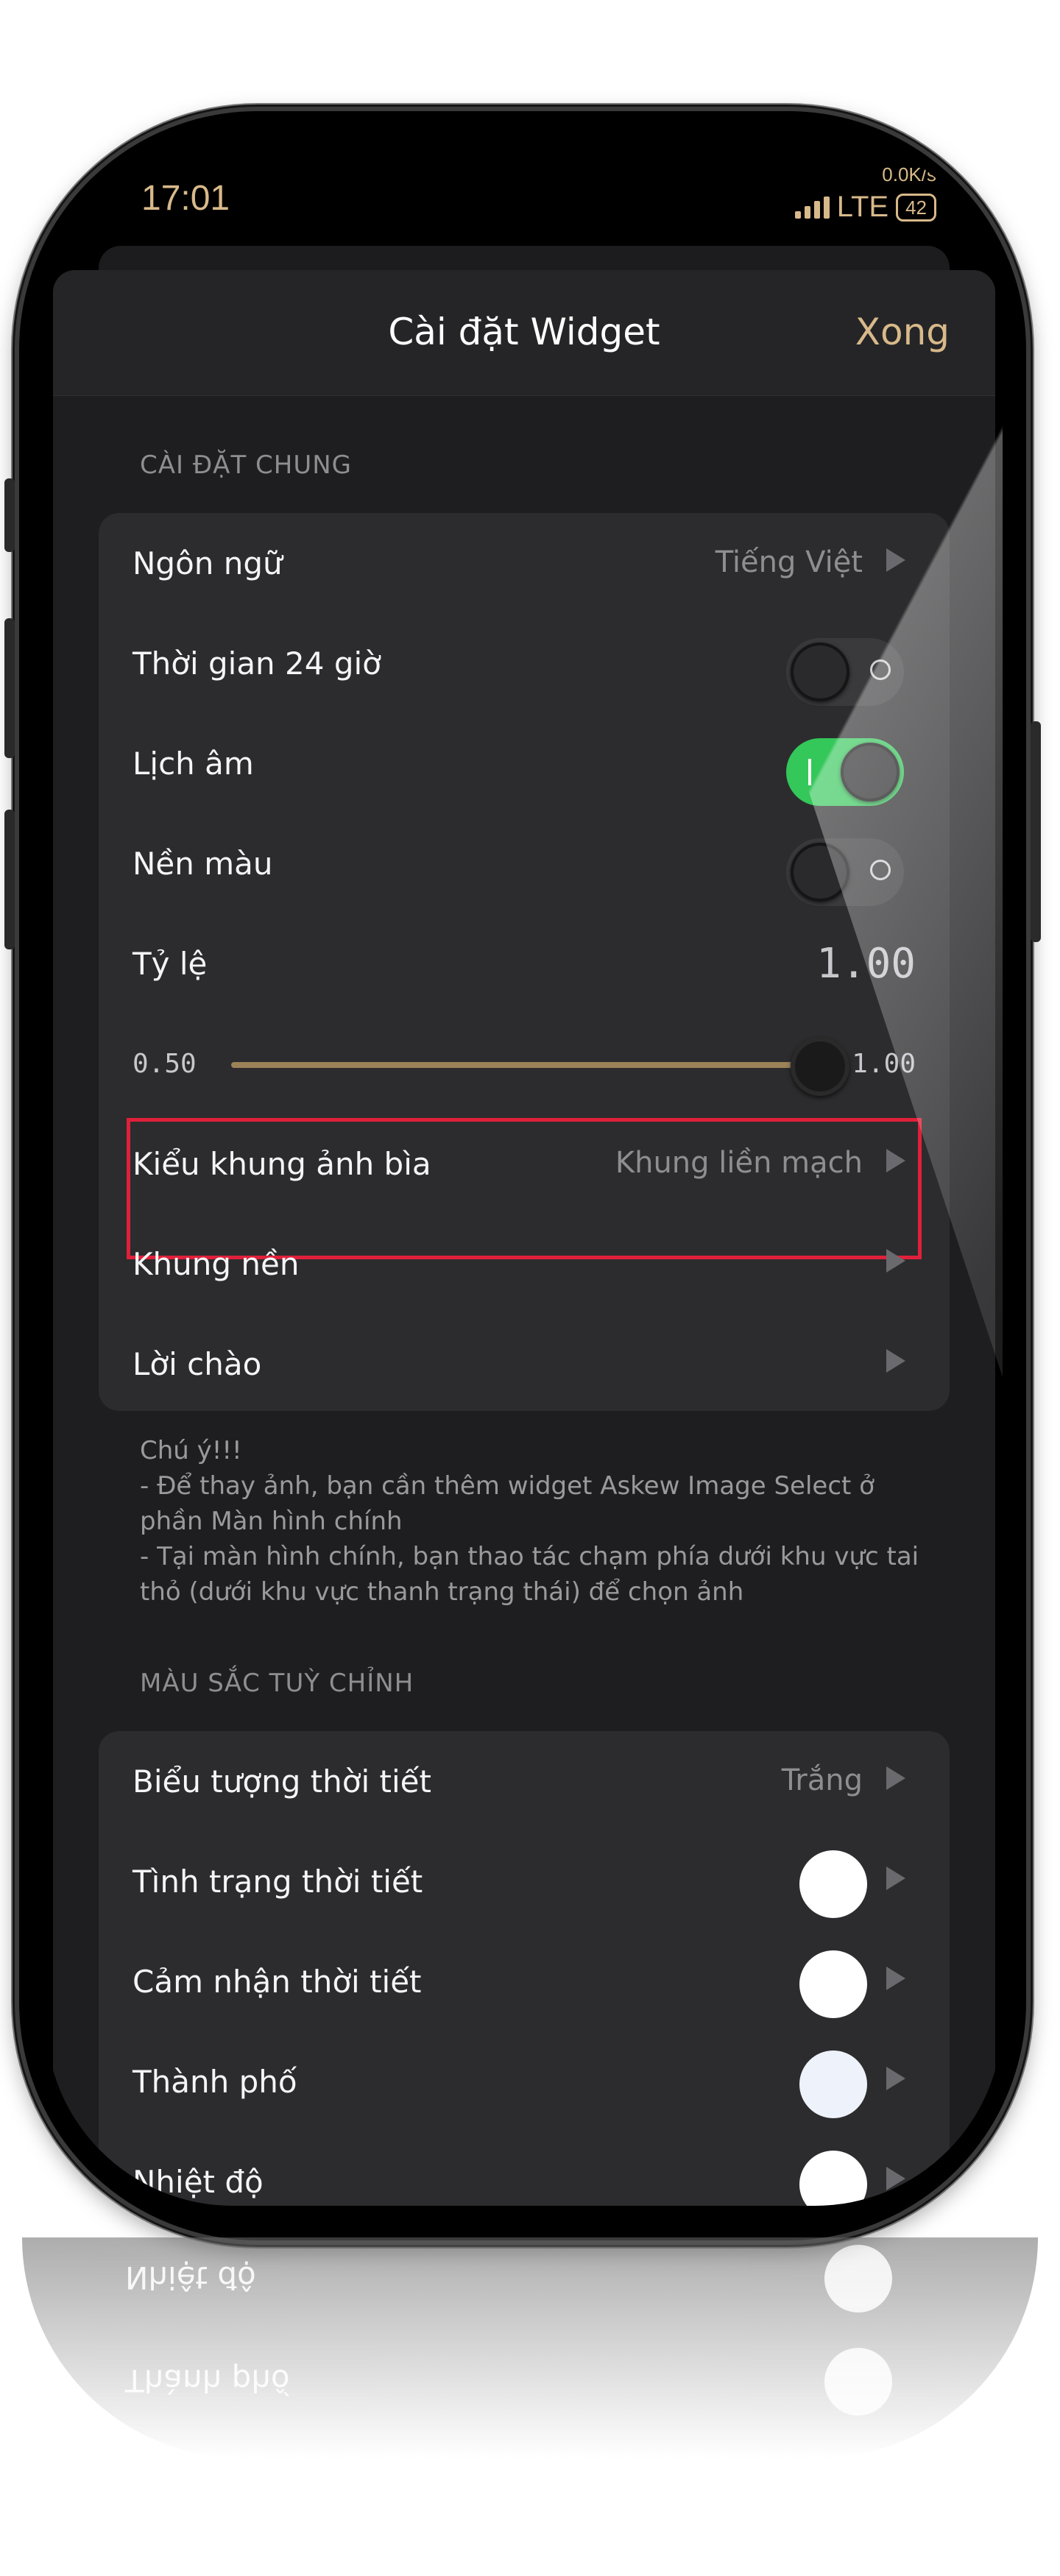  I want to click on time24-row: Thời gian 24 giờ, so click(524, 663).